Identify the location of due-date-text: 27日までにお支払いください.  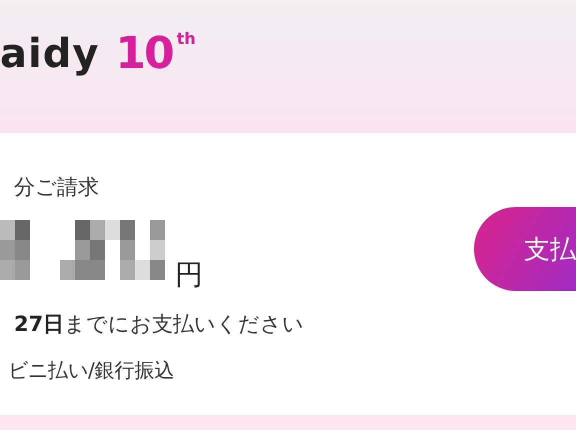
(159, 324).